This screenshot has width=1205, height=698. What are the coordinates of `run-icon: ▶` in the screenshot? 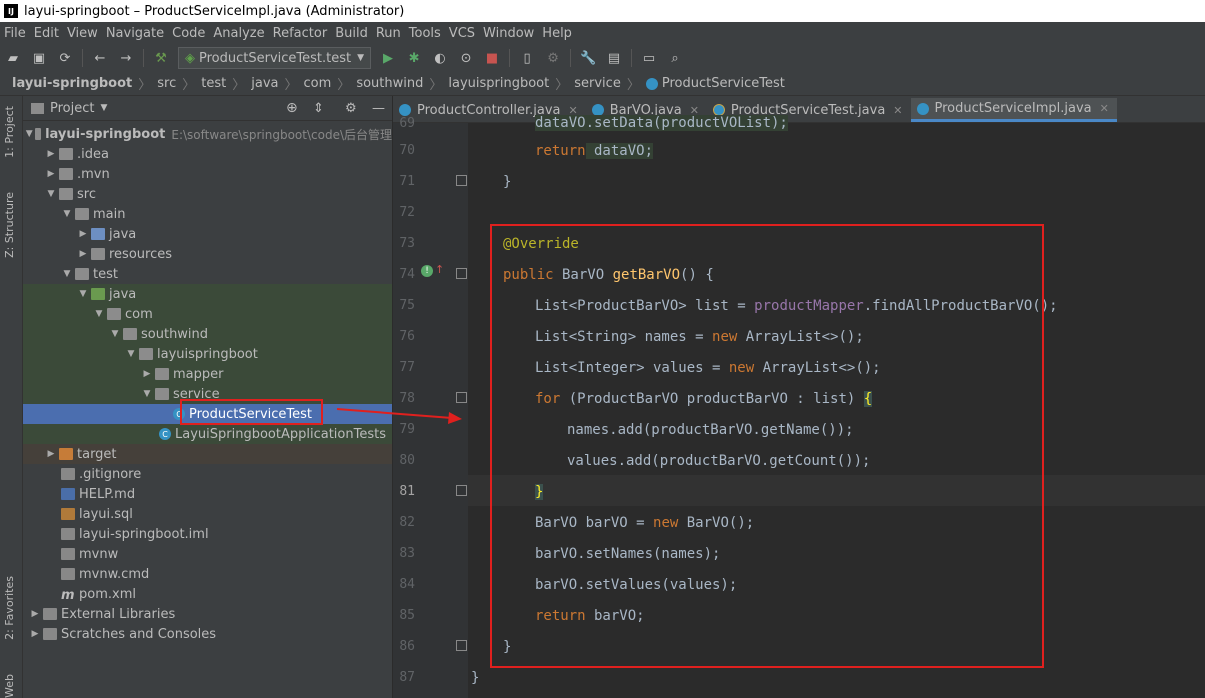 It's located at (388, 58).